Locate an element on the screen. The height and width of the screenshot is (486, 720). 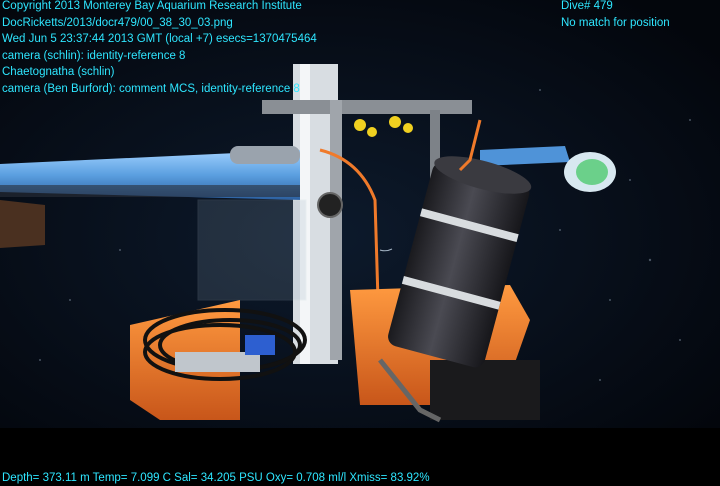
left-dark-object is located at coordinates (22, 224).